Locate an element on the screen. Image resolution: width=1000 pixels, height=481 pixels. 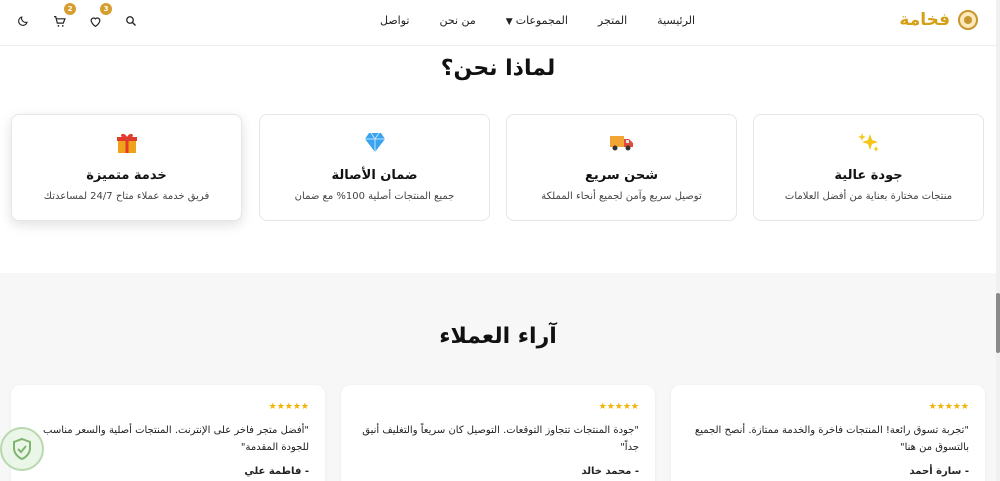
feature-title: شحن سريع is located at coordinates (621, 175).